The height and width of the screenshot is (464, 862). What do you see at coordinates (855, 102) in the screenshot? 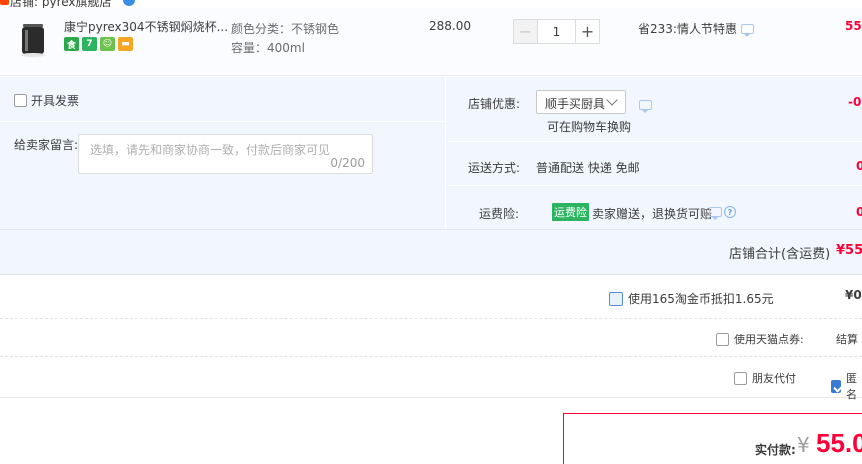
I see `shop-discount-amount: -0` at bounding box center [855, 102].